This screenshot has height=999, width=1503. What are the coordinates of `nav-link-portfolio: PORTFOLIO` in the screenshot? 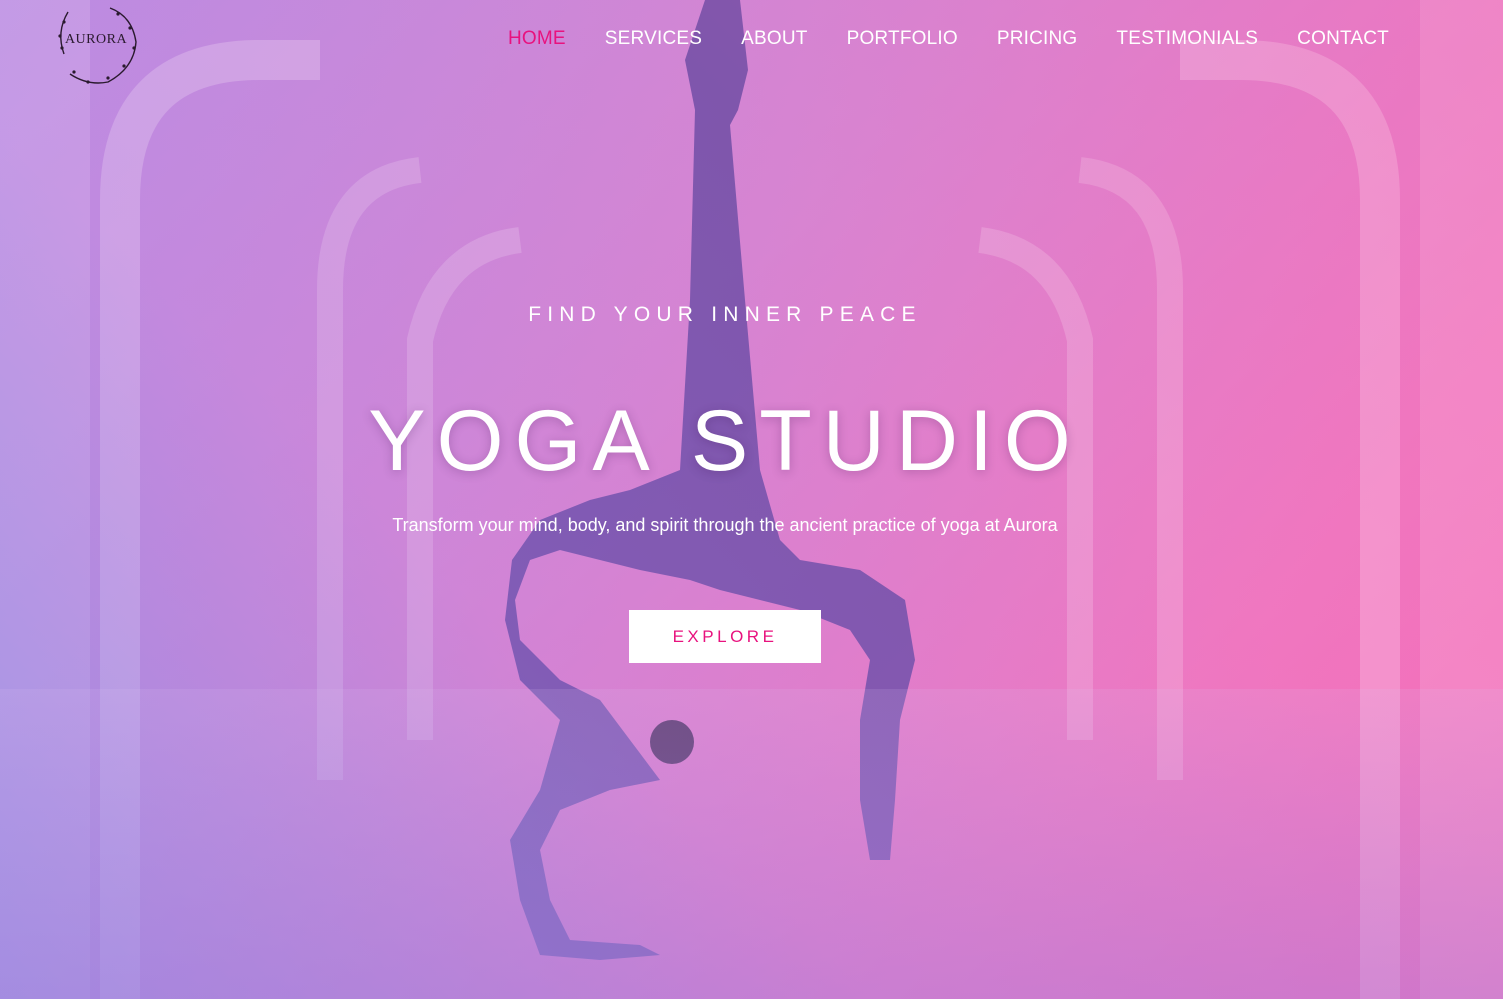 It's located at (902, 38).